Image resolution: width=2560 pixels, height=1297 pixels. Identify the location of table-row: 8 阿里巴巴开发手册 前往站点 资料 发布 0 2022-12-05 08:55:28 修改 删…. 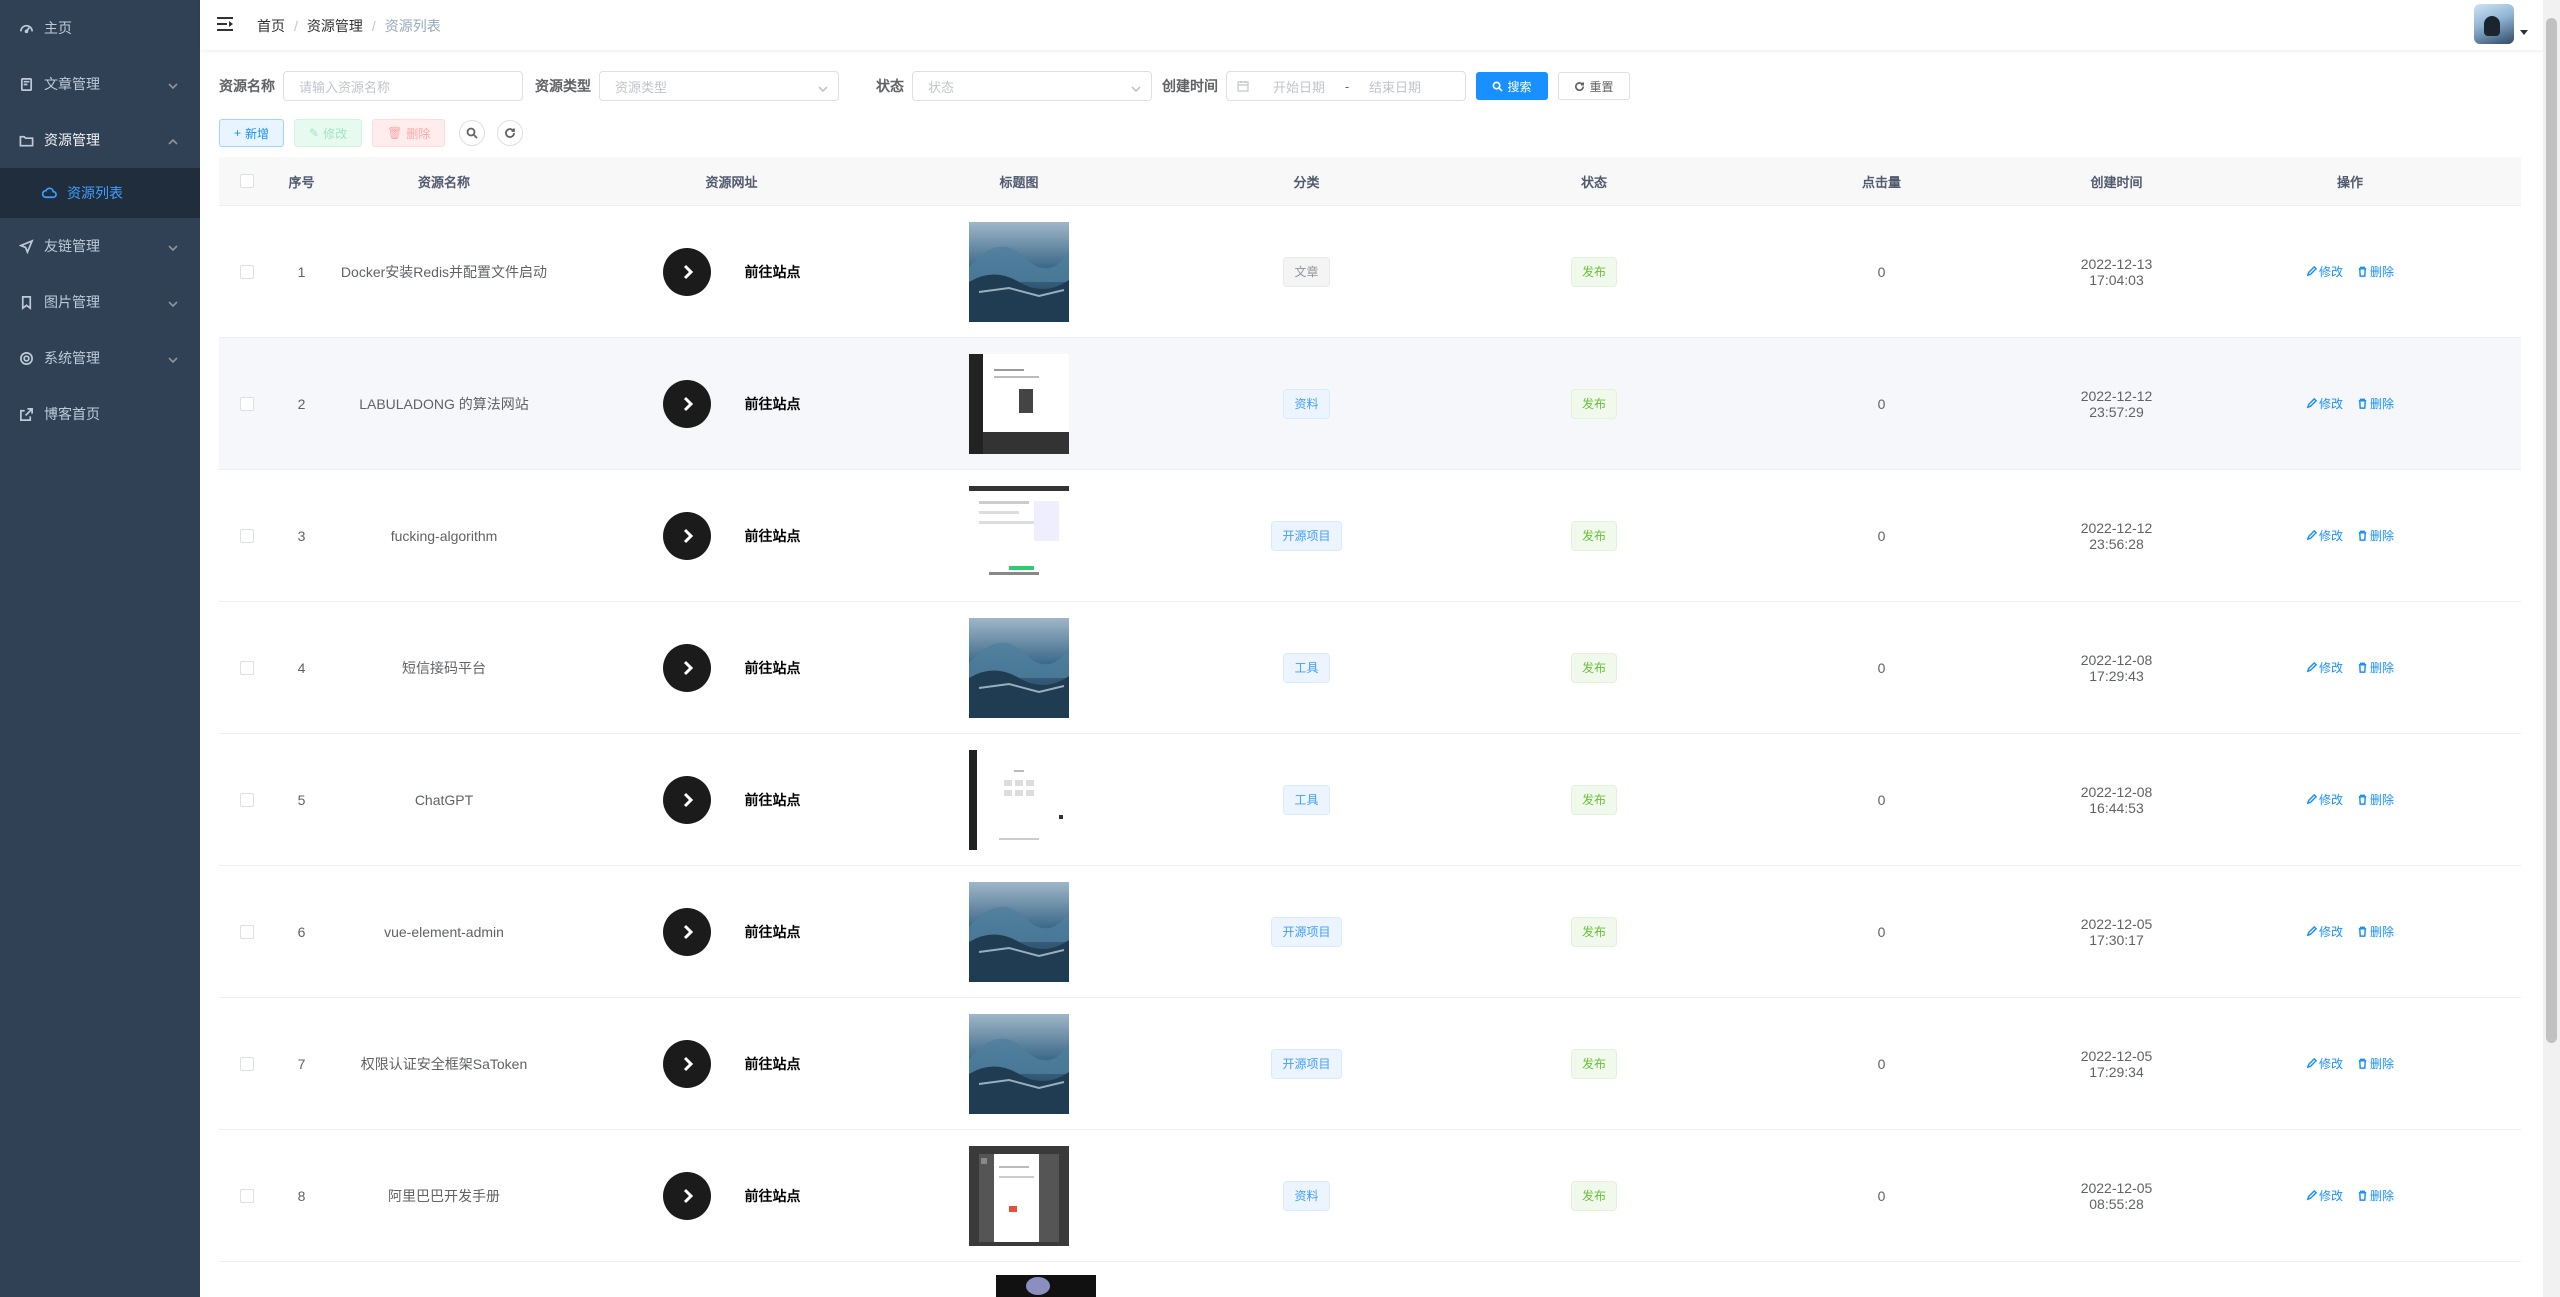
(1370, 1196).